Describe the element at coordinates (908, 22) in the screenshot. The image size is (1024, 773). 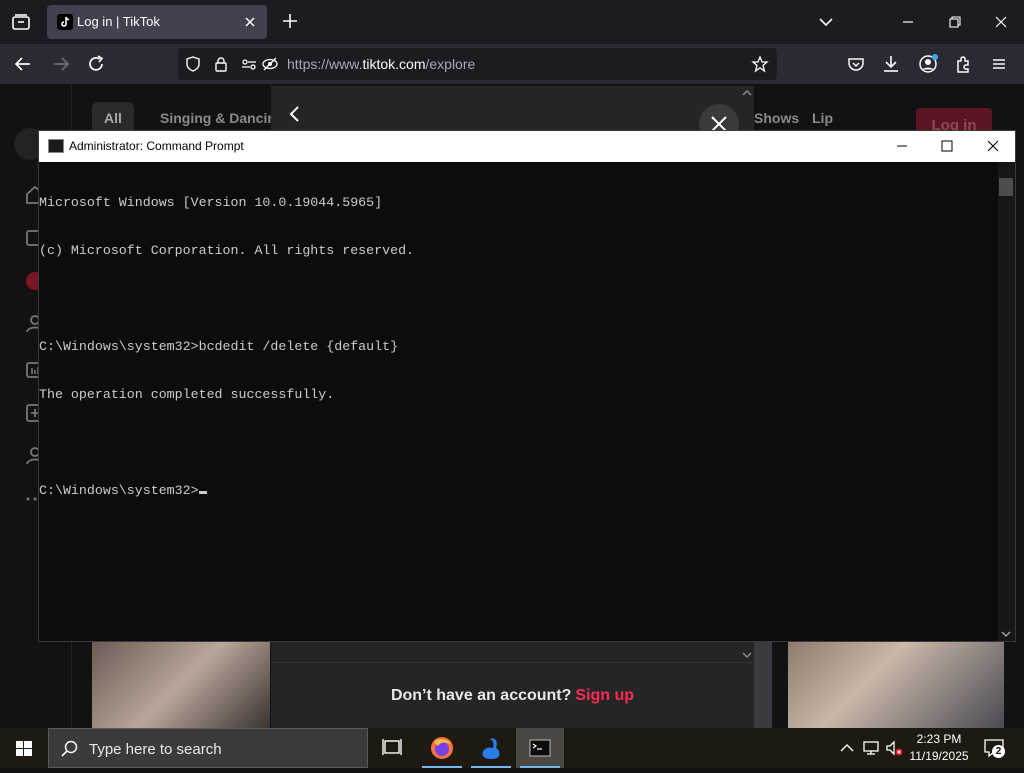
I see `minimize-icon` at that location.